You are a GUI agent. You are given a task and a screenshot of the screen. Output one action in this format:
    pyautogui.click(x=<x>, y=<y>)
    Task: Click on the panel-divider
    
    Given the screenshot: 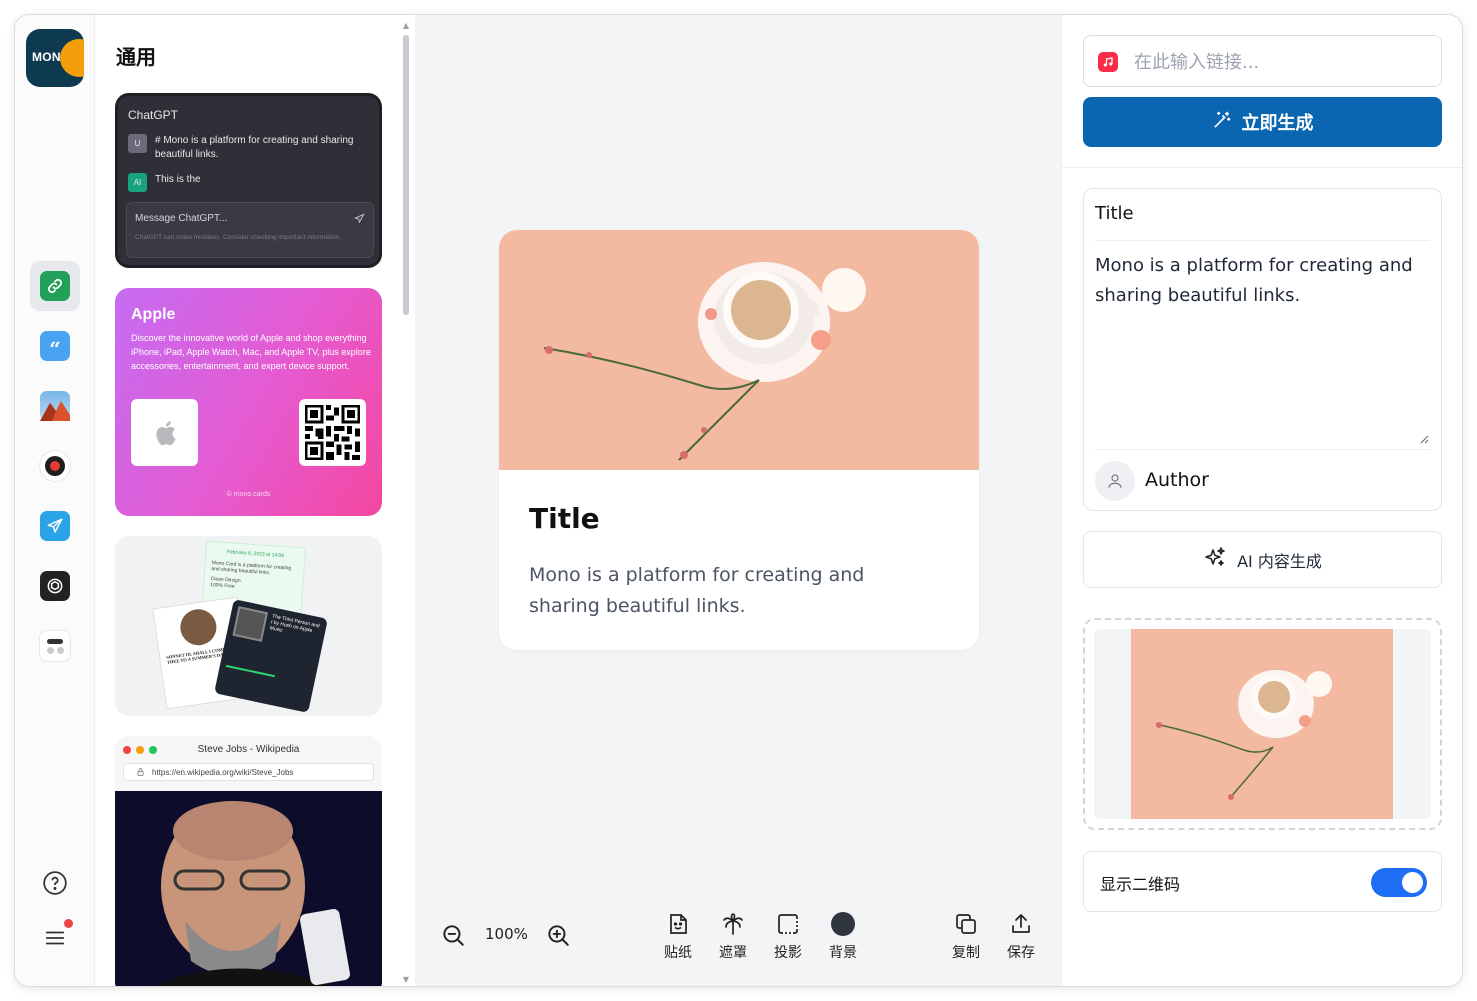 What is the action you would take?
    pyautogui.click(x=1262, y=167)
    